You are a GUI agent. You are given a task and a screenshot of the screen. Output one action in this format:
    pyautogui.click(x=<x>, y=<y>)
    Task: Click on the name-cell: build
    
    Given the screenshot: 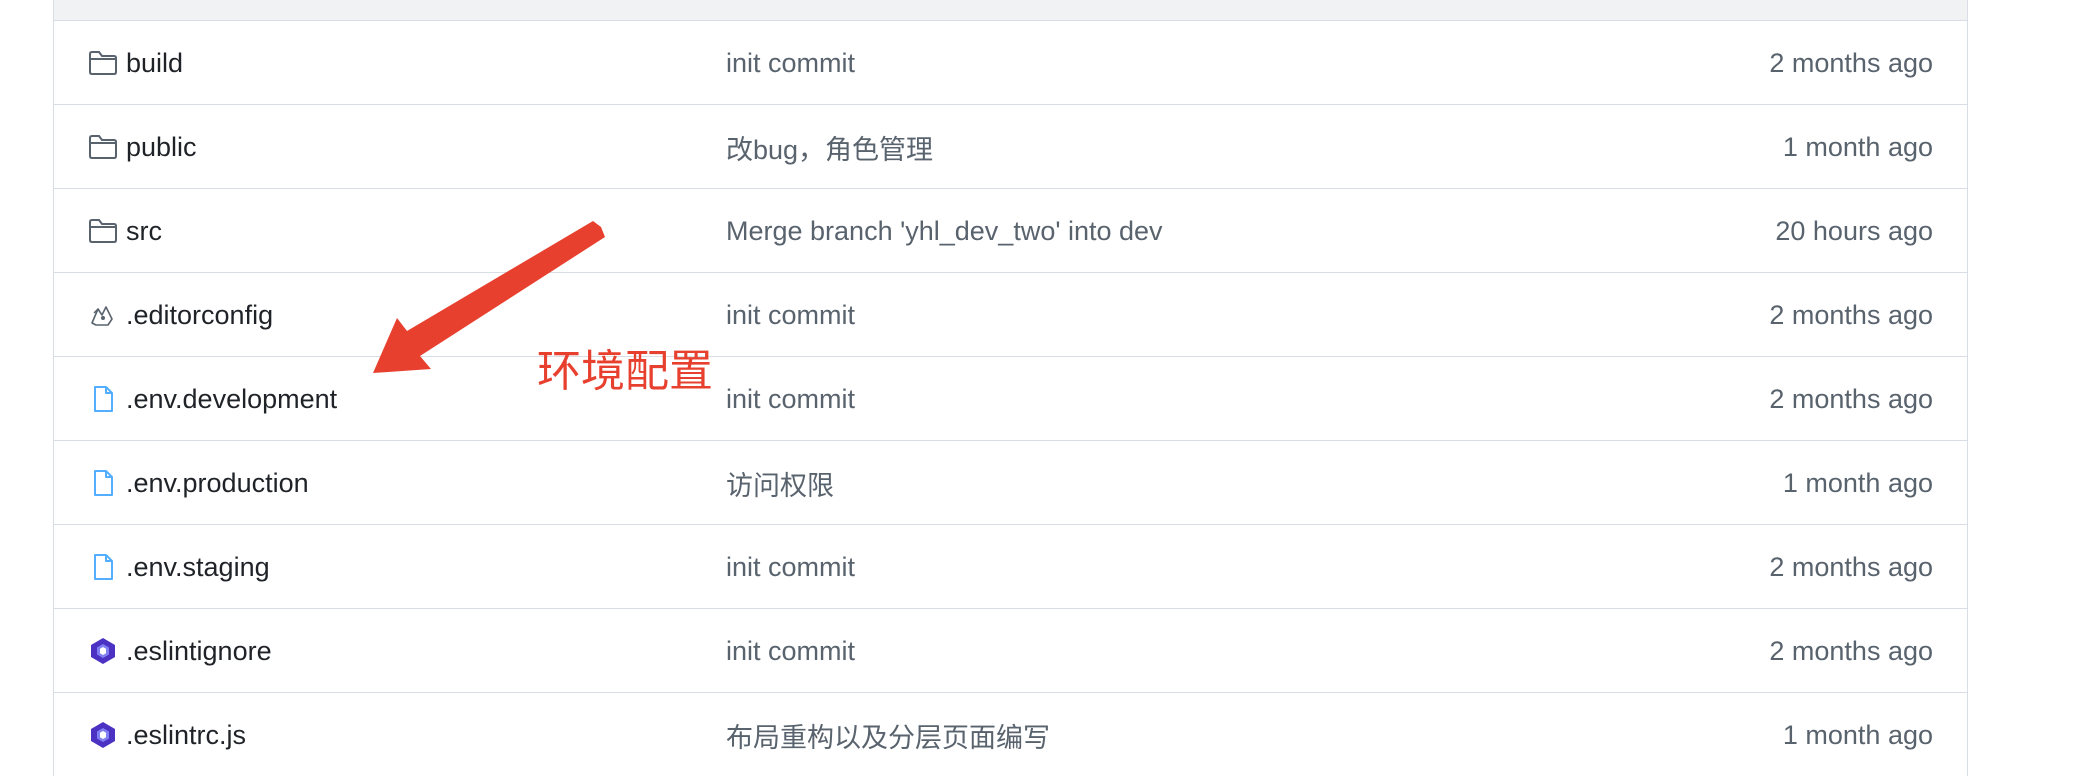 What is the action you would take?
    pyautogui.click(x=135, y=63)
    